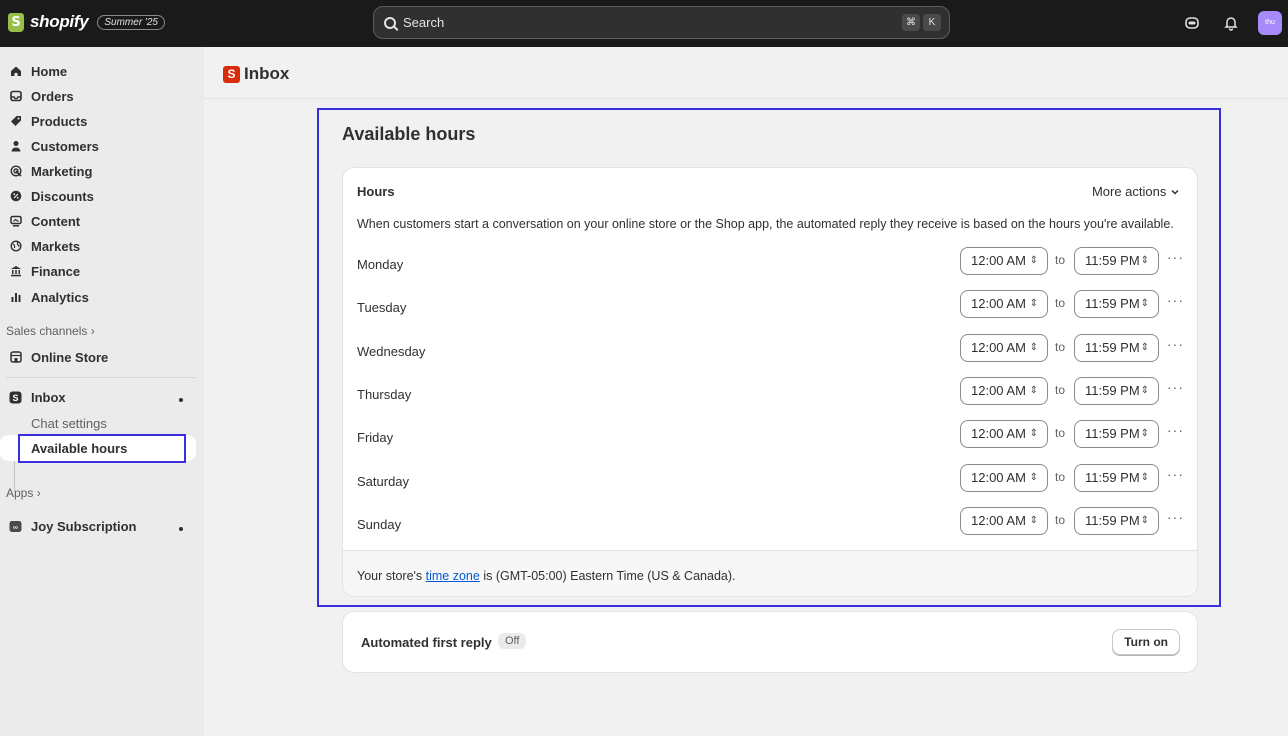 The image size is (1288, 736). Describe the element at coordinates (48, 397) in the screenshot. I see `sidebar-item-label: Inbox` at that location.